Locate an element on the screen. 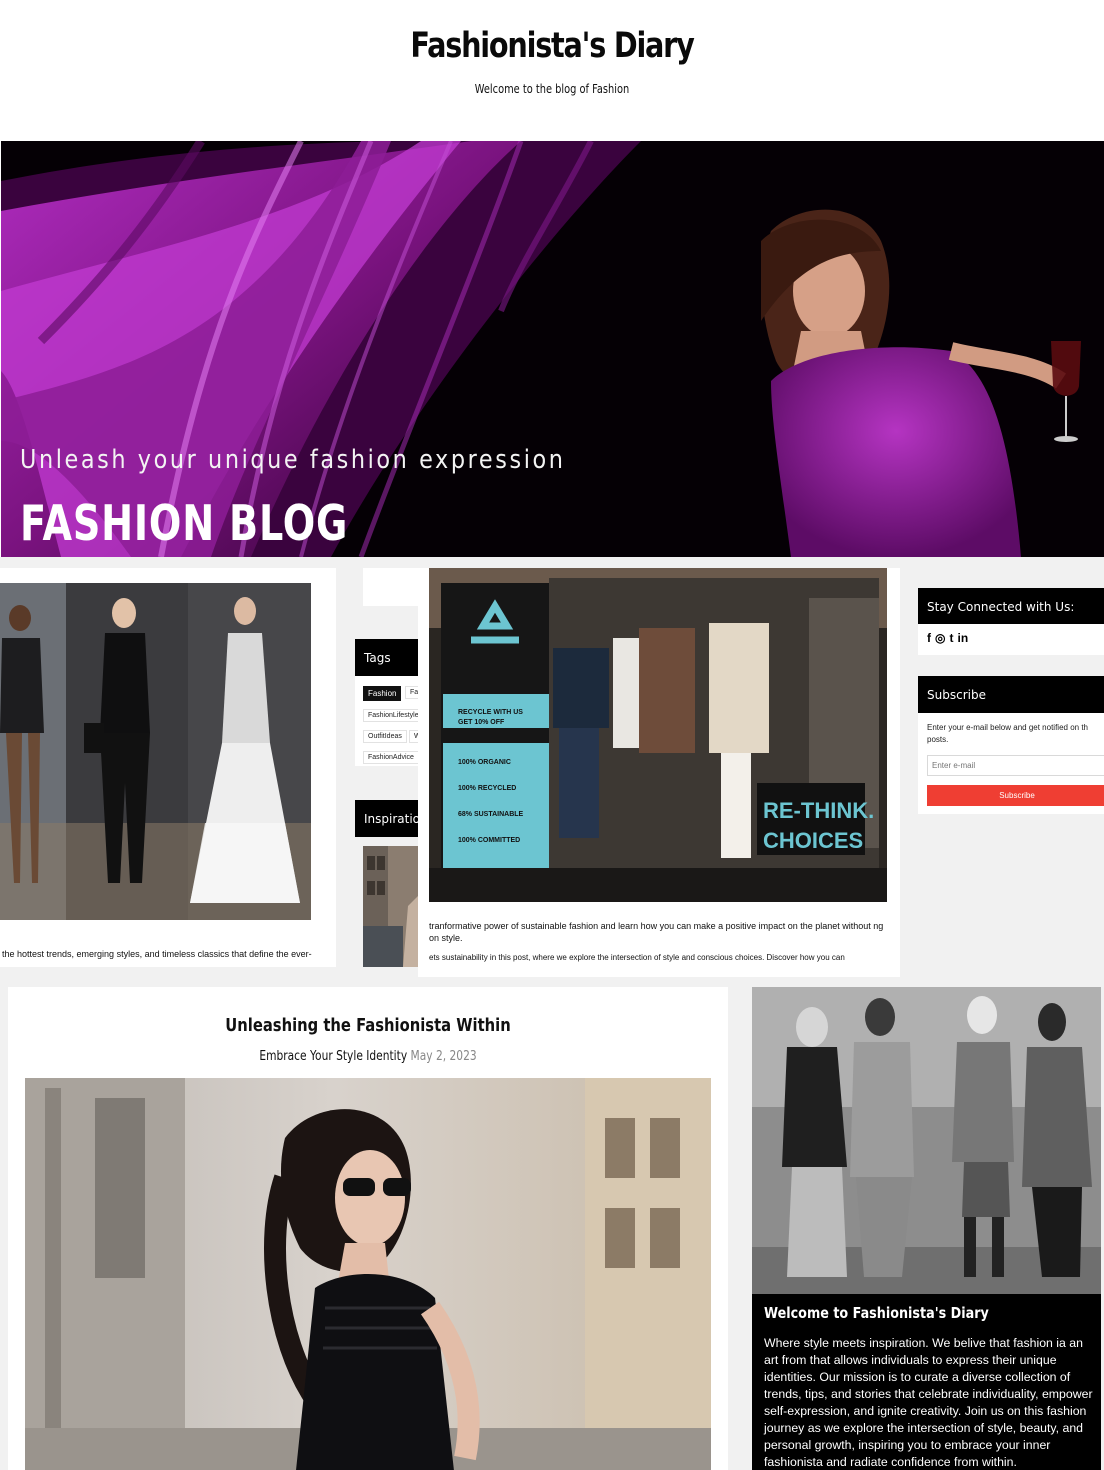  post-meta: Embrace Your Style Identity May 2, 2023 is located at coordinates (368, 1056).